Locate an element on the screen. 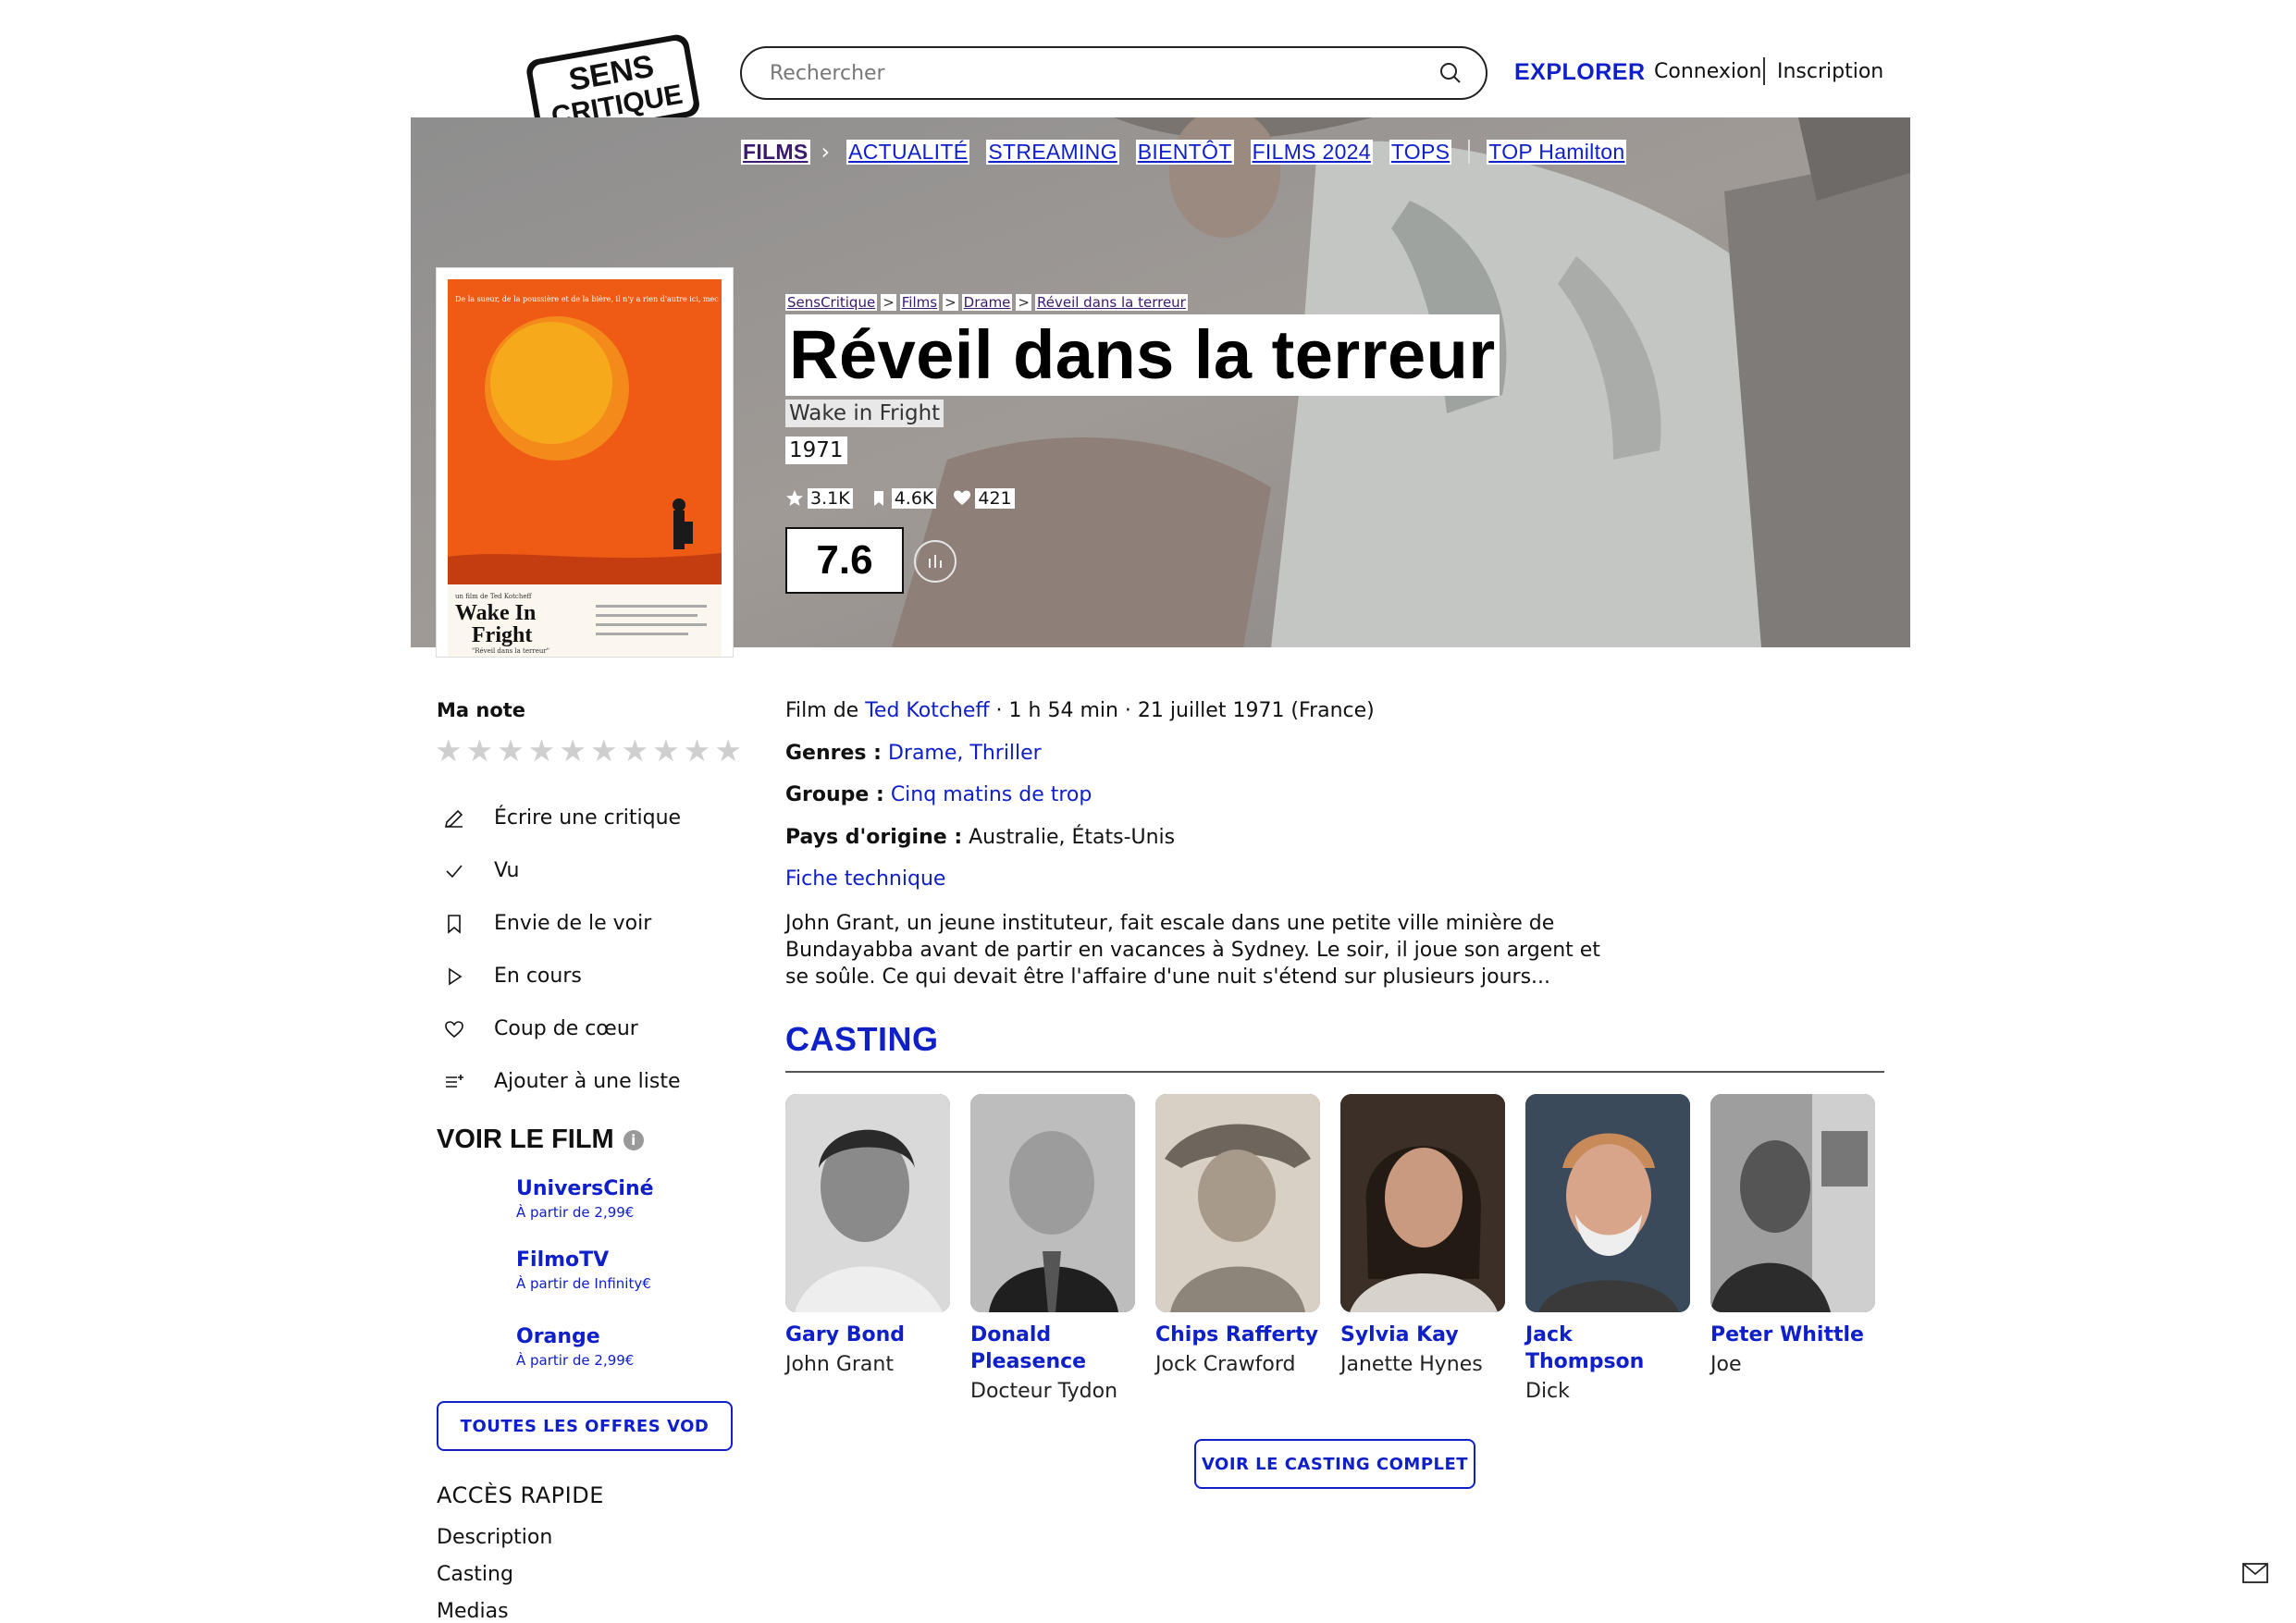  info-icon: i is located at coordinates (633, 1139).